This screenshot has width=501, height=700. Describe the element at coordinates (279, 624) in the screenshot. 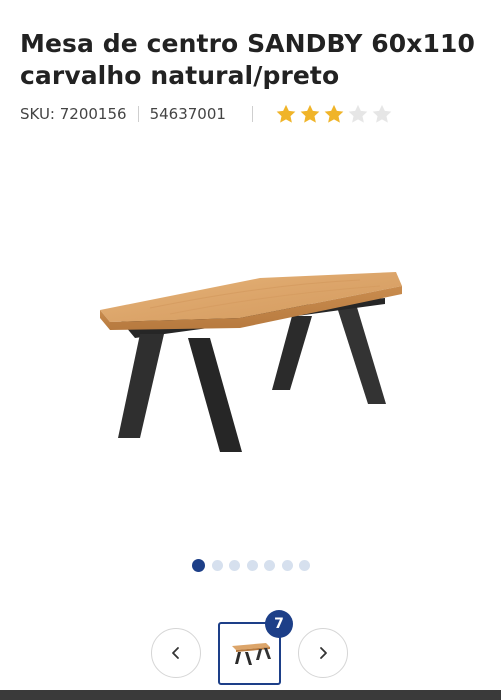

I see `image-count-badge: 7` at that location.